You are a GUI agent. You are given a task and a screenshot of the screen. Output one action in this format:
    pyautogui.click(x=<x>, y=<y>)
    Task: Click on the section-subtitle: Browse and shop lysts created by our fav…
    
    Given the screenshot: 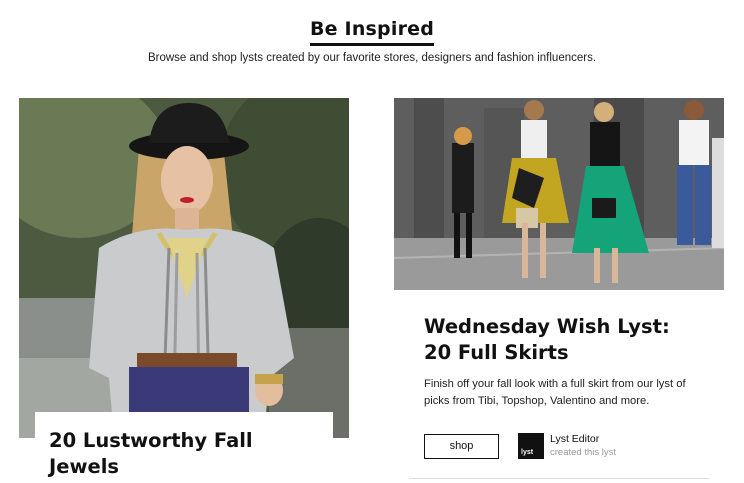 What is the action you would take?
    pyautogui.click(x=372, y=58)
    